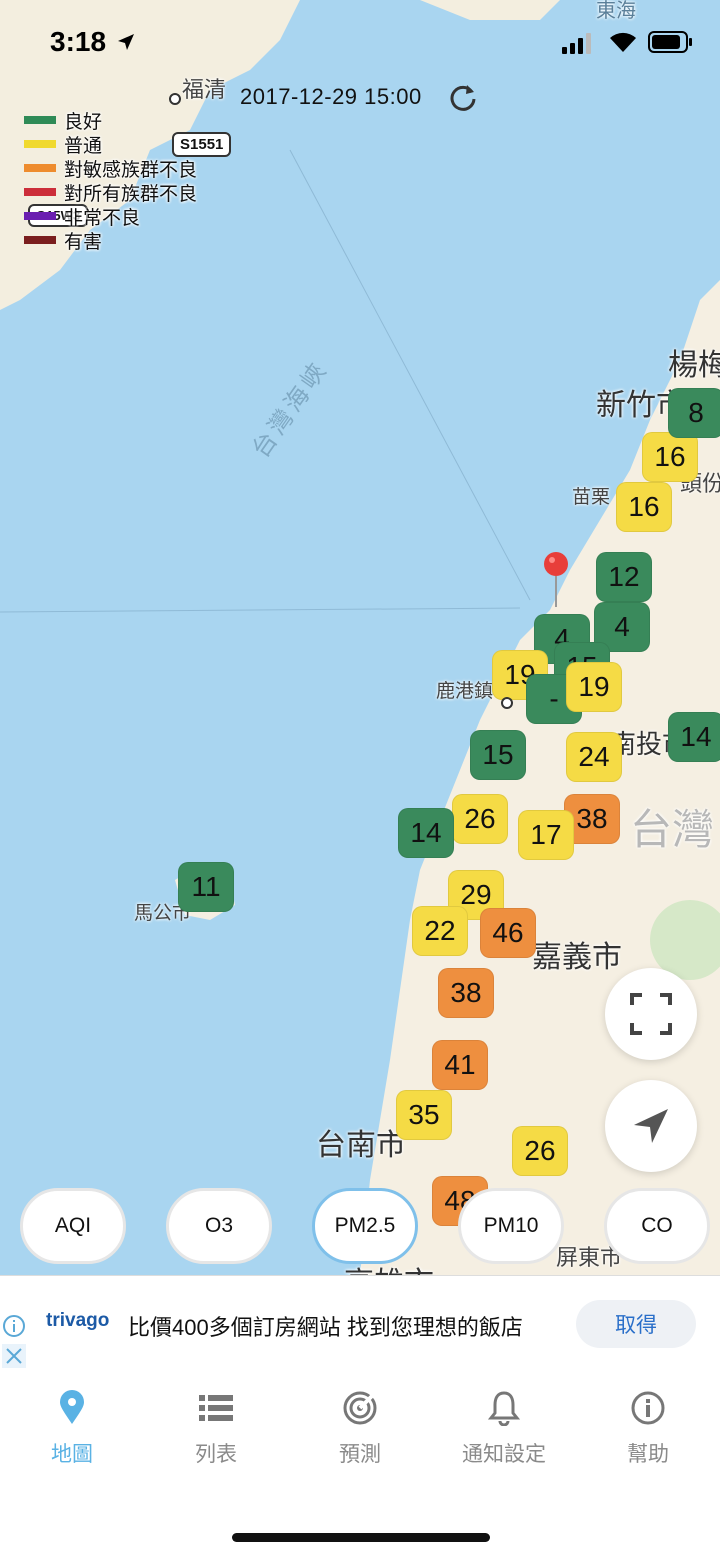 The width and height of the screenshot is (720, 1559). I want to click on tab-map: 地圖, so click(72, 1428).